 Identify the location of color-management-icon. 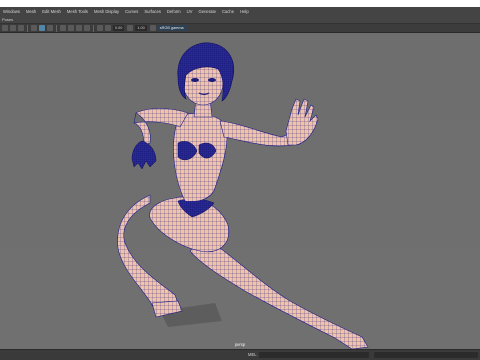
(152, 28).